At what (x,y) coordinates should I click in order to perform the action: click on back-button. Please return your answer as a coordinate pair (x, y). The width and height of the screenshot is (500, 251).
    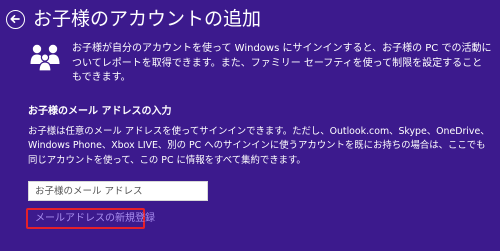
    Looking at the image, I should click on (15, 19).